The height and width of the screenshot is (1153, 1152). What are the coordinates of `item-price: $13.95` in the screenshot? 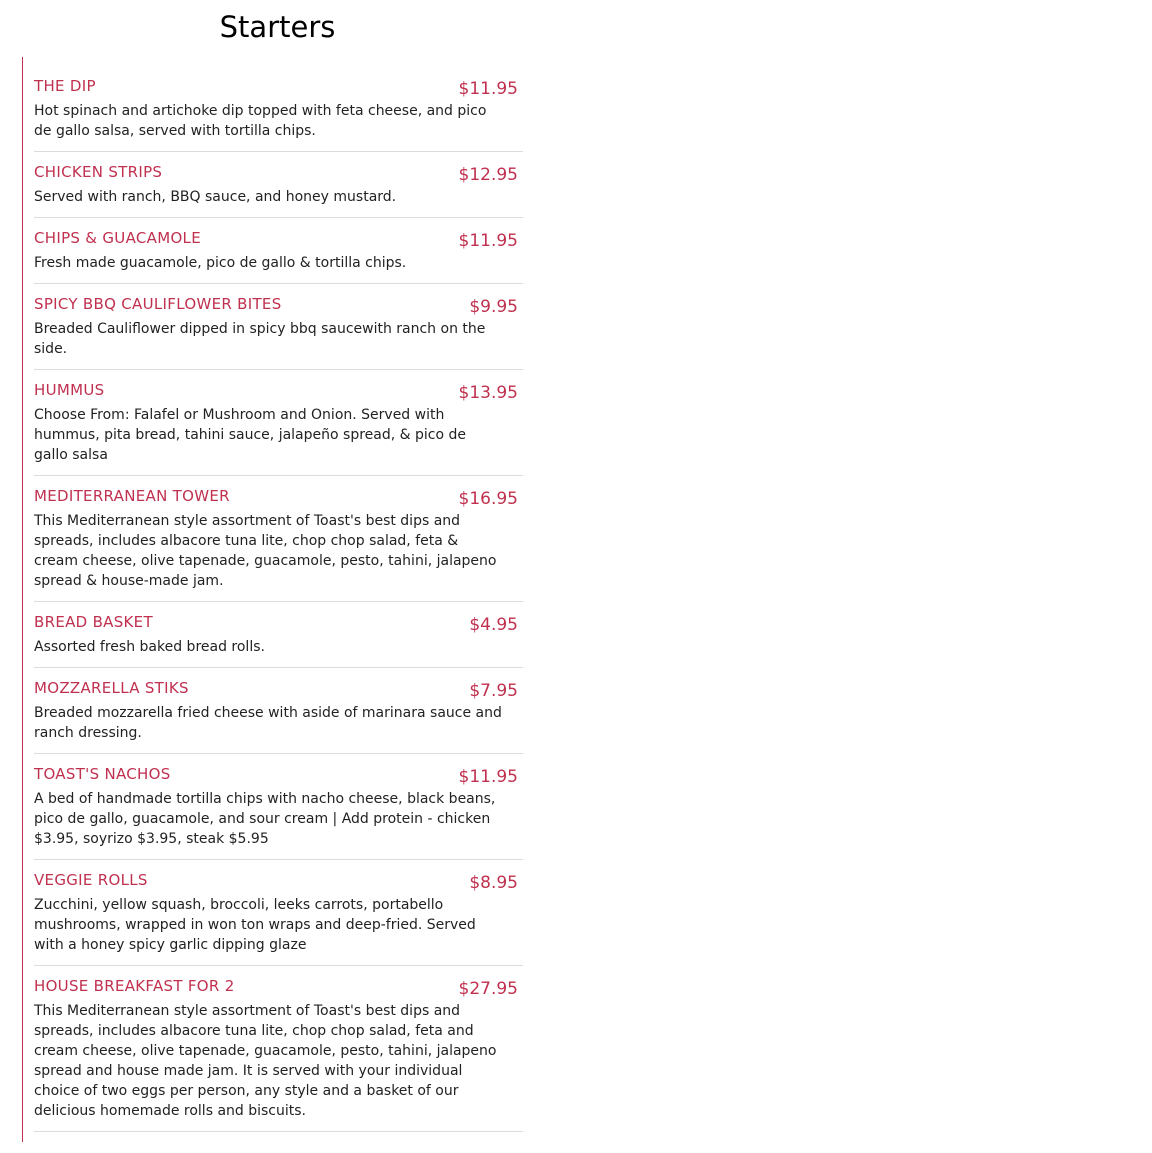 It's located at (488, 393).